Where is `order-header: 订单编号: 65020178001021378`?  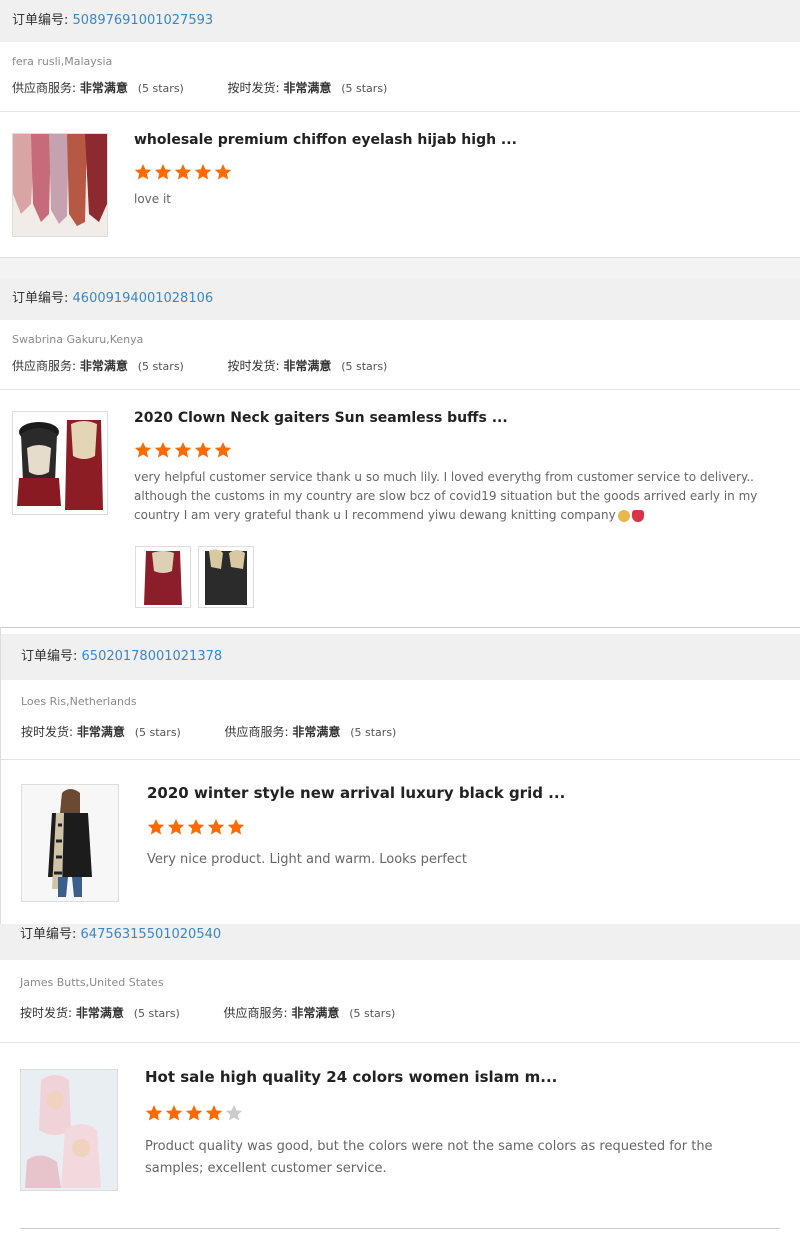
order-header: 订单编号: 65020178001021378 is located at coordinates (400, 657).